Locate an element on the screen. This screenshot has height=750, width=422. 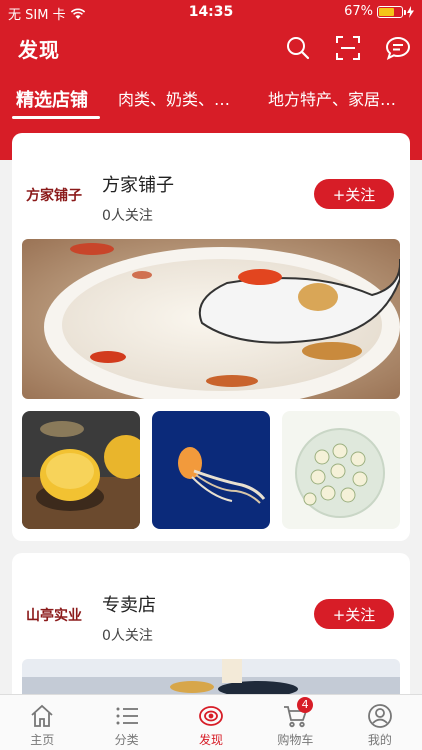
battery-level is located at coordinates (386, 11).